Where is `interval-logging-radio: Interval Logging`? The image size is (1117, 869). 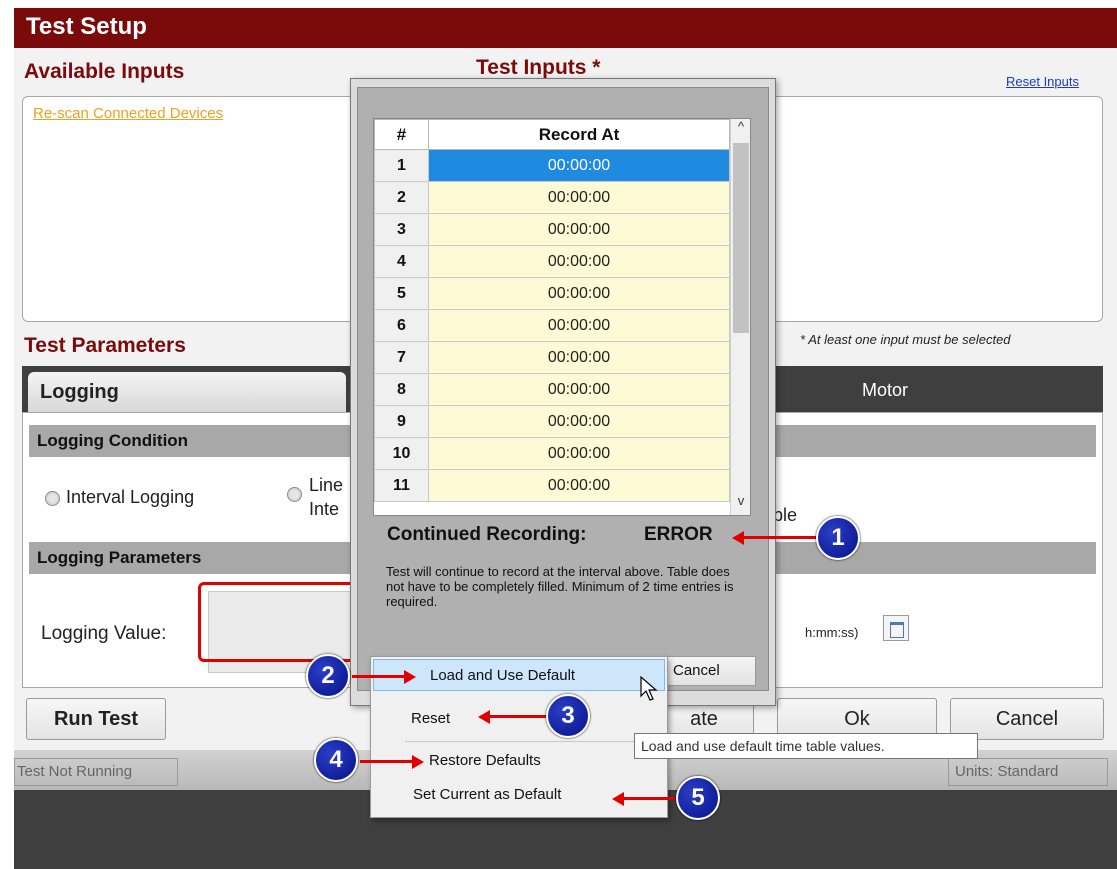 interval-logging-radio: Interval Logging is located at coordinates (119, 497).